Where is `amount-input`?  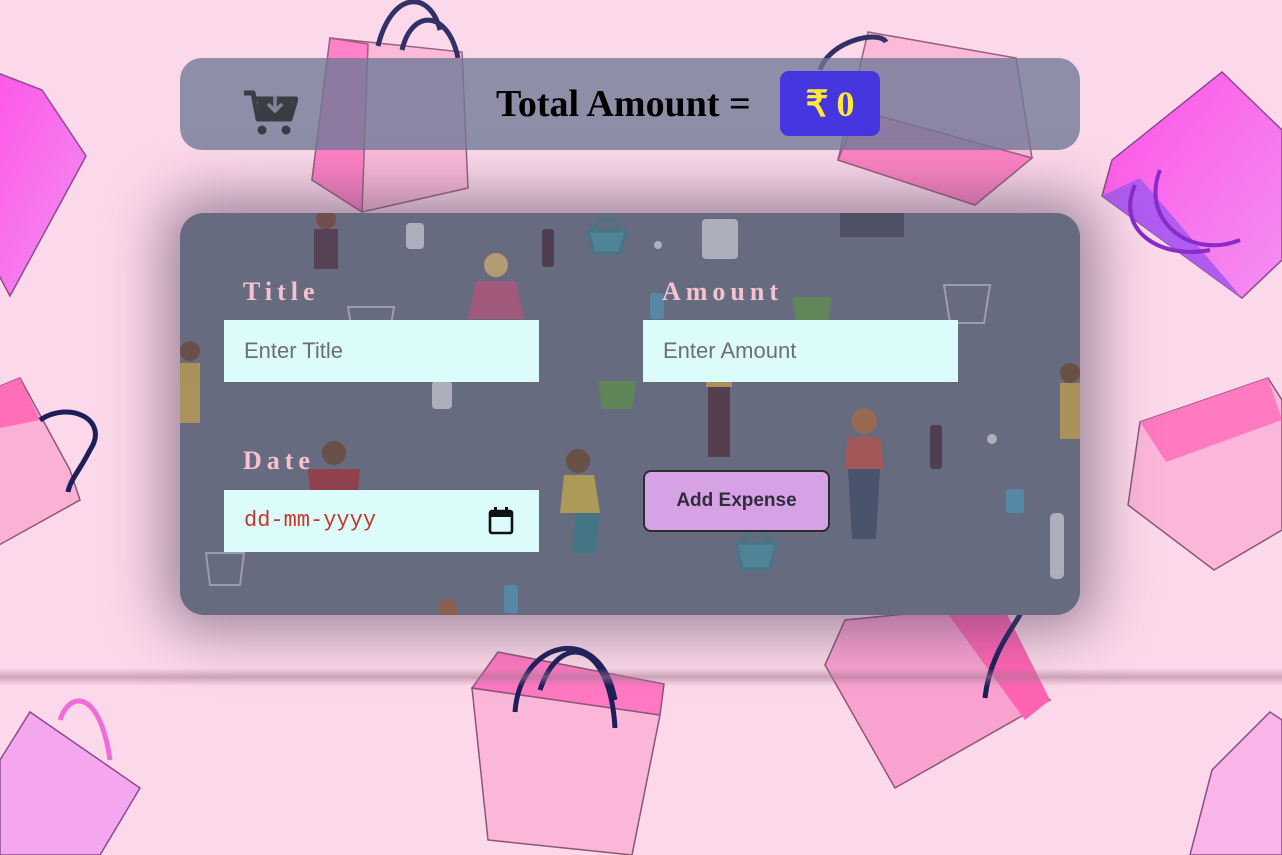 amount-input is located at coordinates (800, 351).